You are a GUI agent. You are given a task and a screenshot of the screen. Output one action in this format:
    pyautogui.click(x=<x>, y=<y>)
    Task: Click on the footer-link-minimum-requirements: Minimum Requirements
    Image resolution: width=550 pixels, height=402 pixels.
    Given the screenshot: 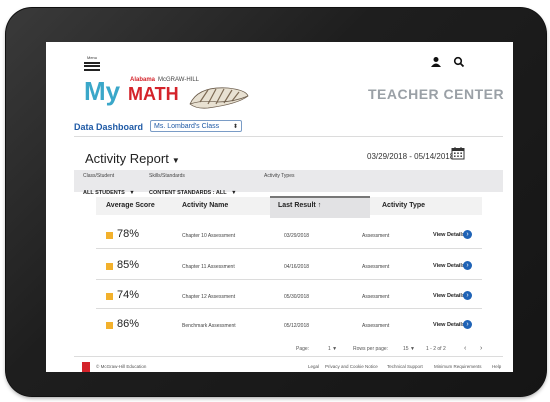 What is the action you would take?
    pyautogui.click(x=458, y=366)
    